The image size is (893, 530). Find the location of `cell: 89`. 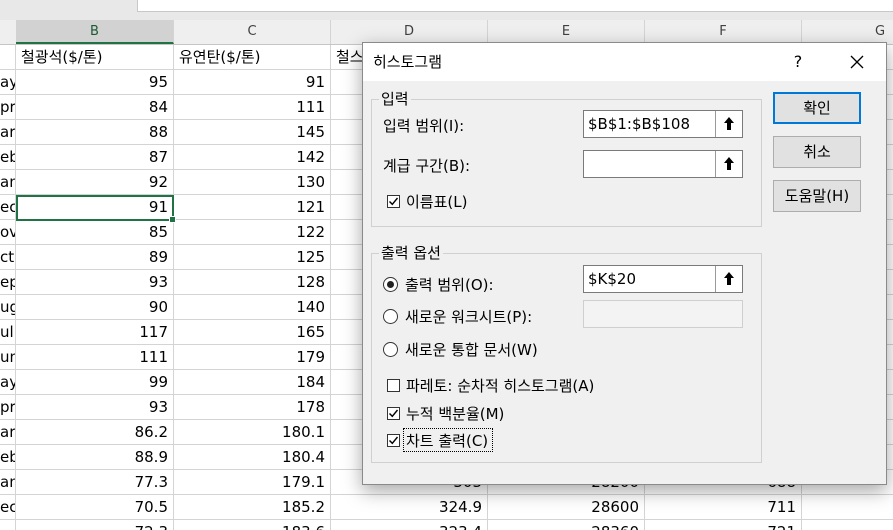

cell: 89 is located at coordinates (95, 257).